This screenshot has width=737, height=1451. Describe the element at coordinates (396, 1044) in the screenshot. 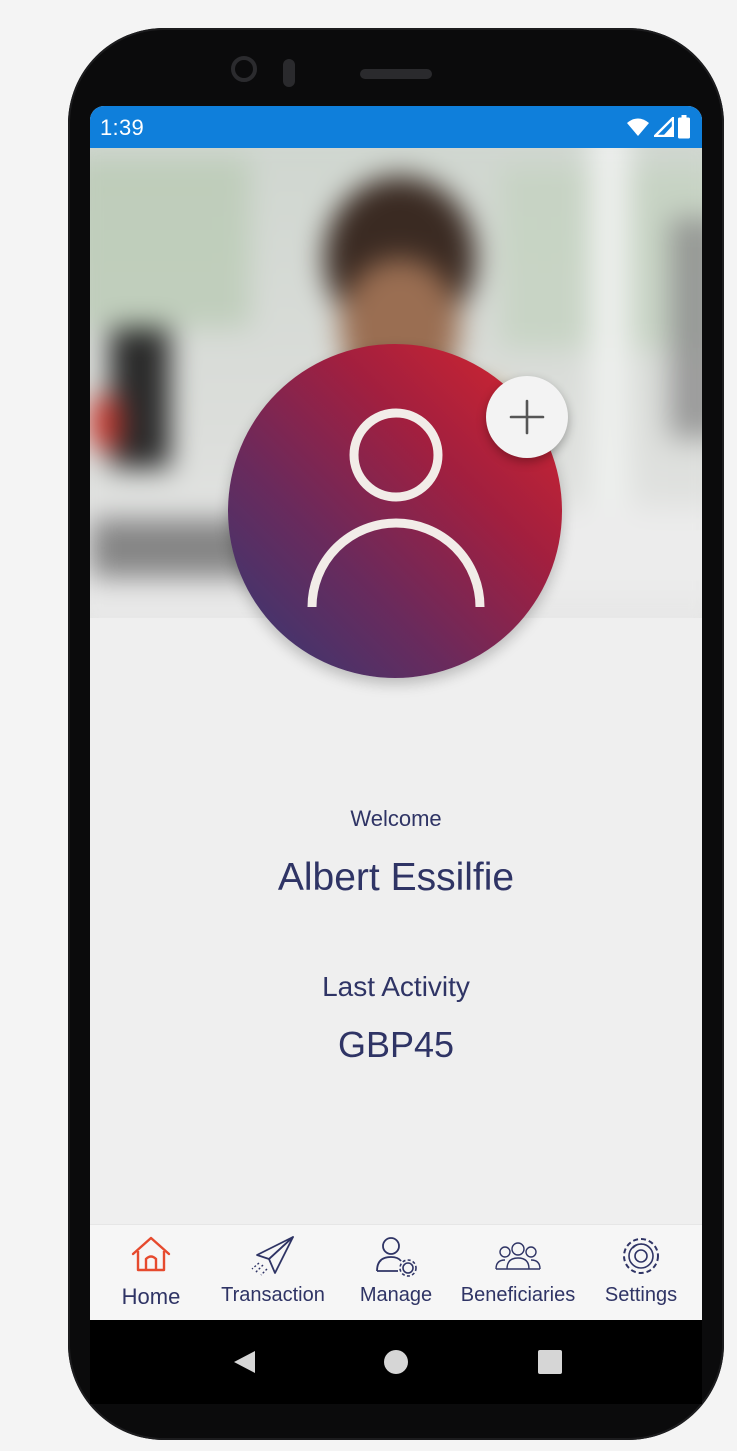

I see `last-activity-value: GBP45` at that location.